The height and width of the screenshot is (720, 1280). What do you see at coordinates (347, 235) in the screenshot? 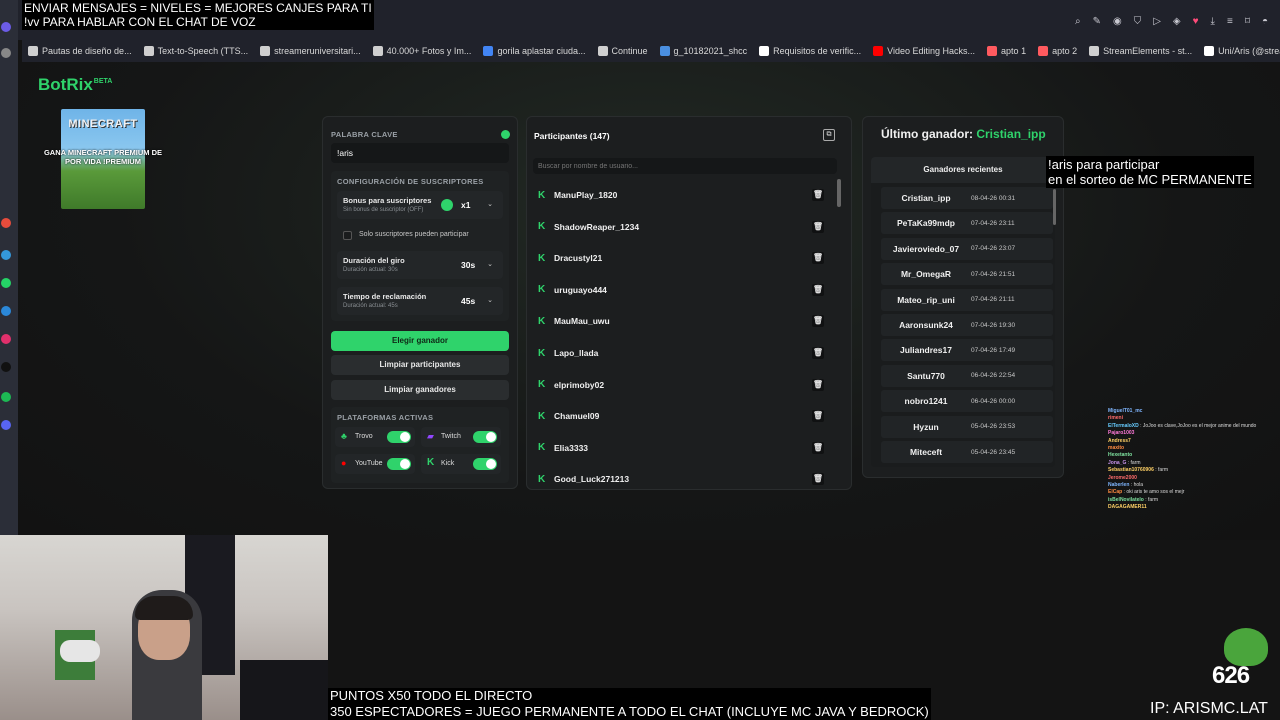
I see `subs-only-checkbox` at bounding box center [347, 235].